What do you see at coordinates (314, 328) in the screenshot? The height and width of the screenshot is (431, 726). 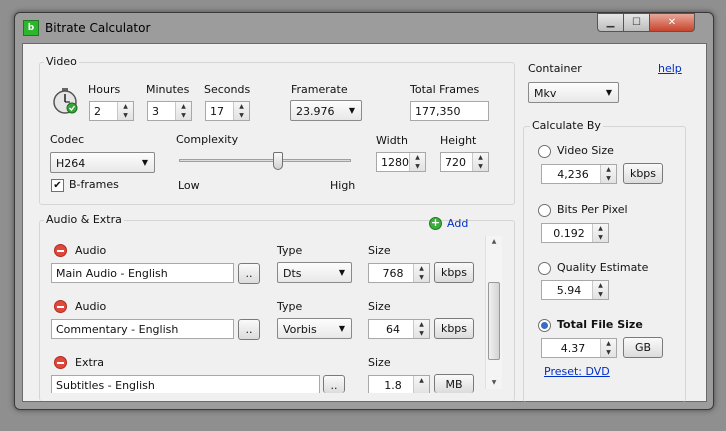 I see `track-type-select: Vorbis ▼` at bounding box center [314, 328].